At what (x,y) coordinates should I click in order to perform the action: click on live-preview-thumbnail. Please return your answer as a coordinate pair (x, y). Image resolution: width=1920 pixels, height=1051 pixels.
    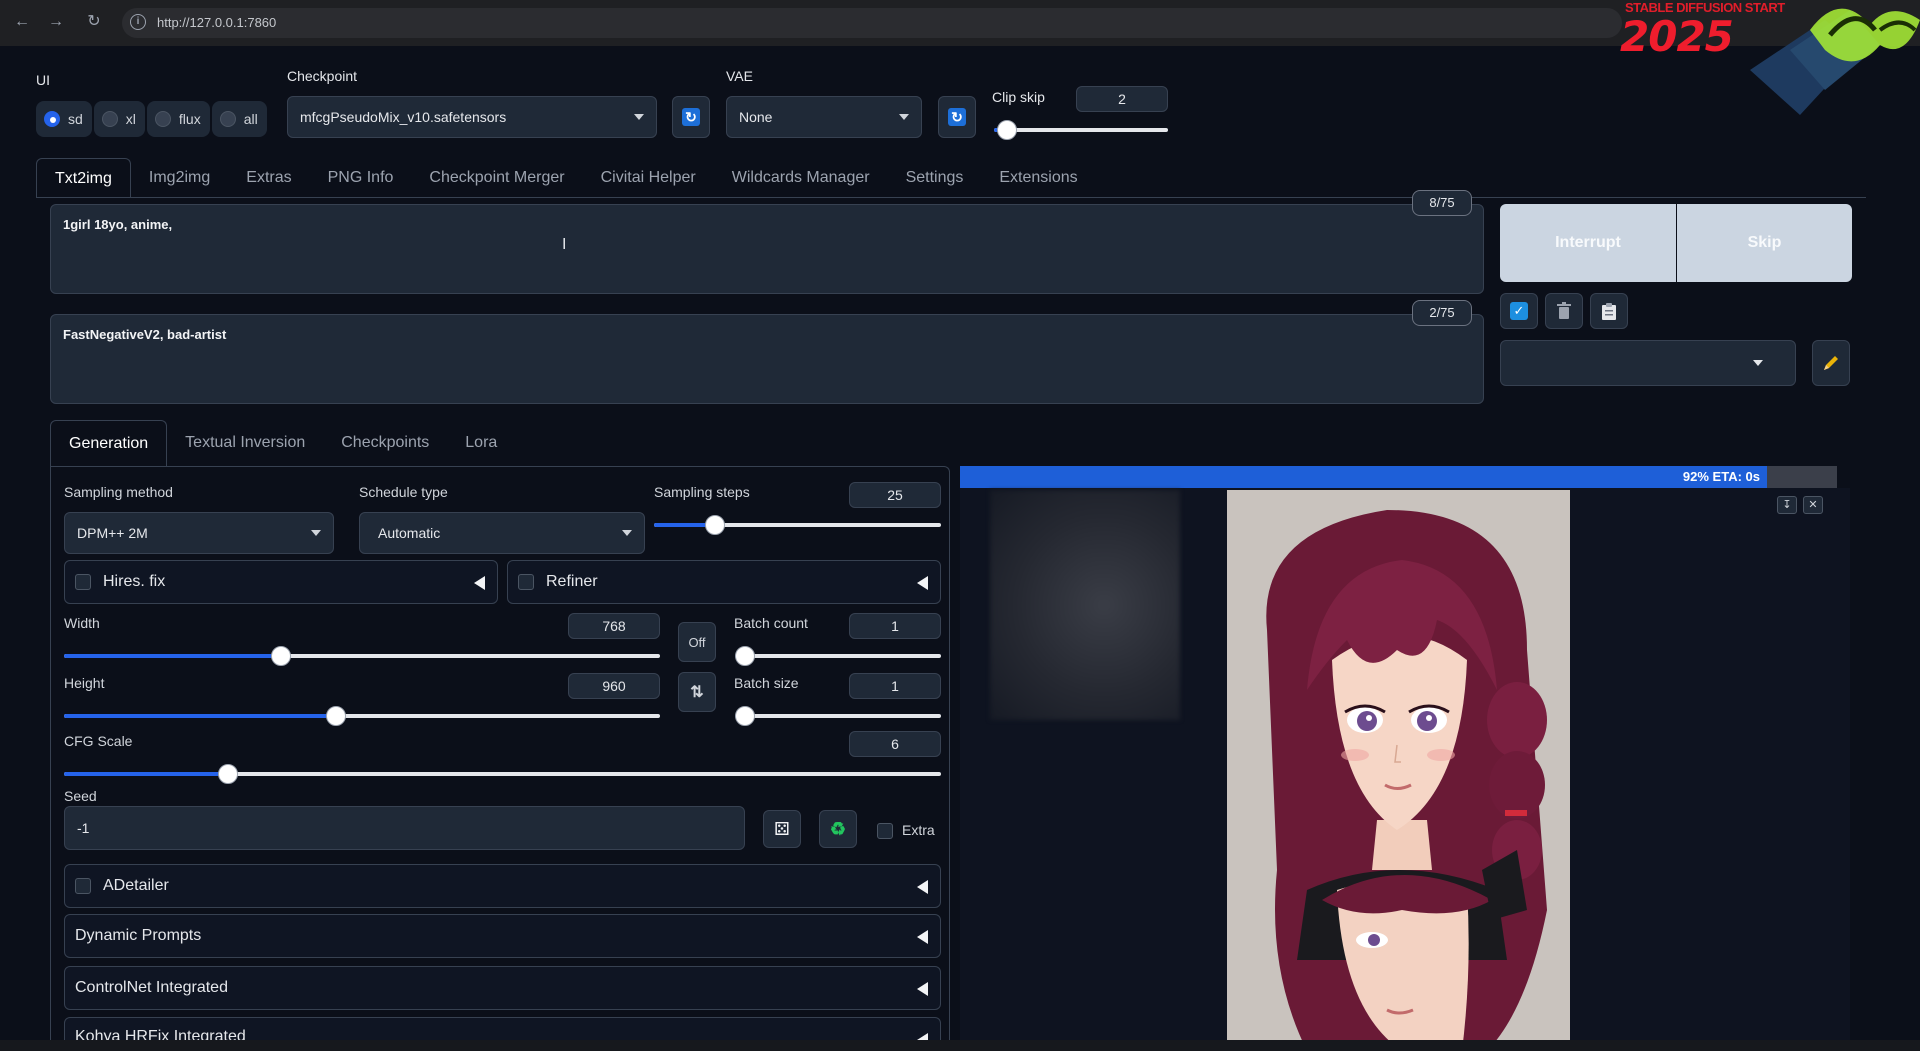
    Looking at the image, I should click on (1085, 605).